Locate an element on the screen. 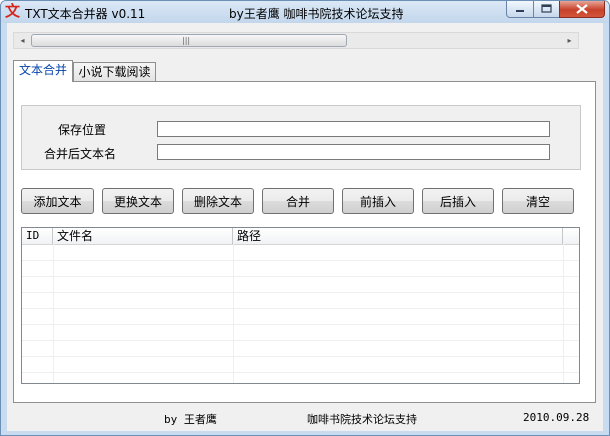 The width and height of the screenshot is (610, 436). minimize-icon is located at coordinates (520, 11).